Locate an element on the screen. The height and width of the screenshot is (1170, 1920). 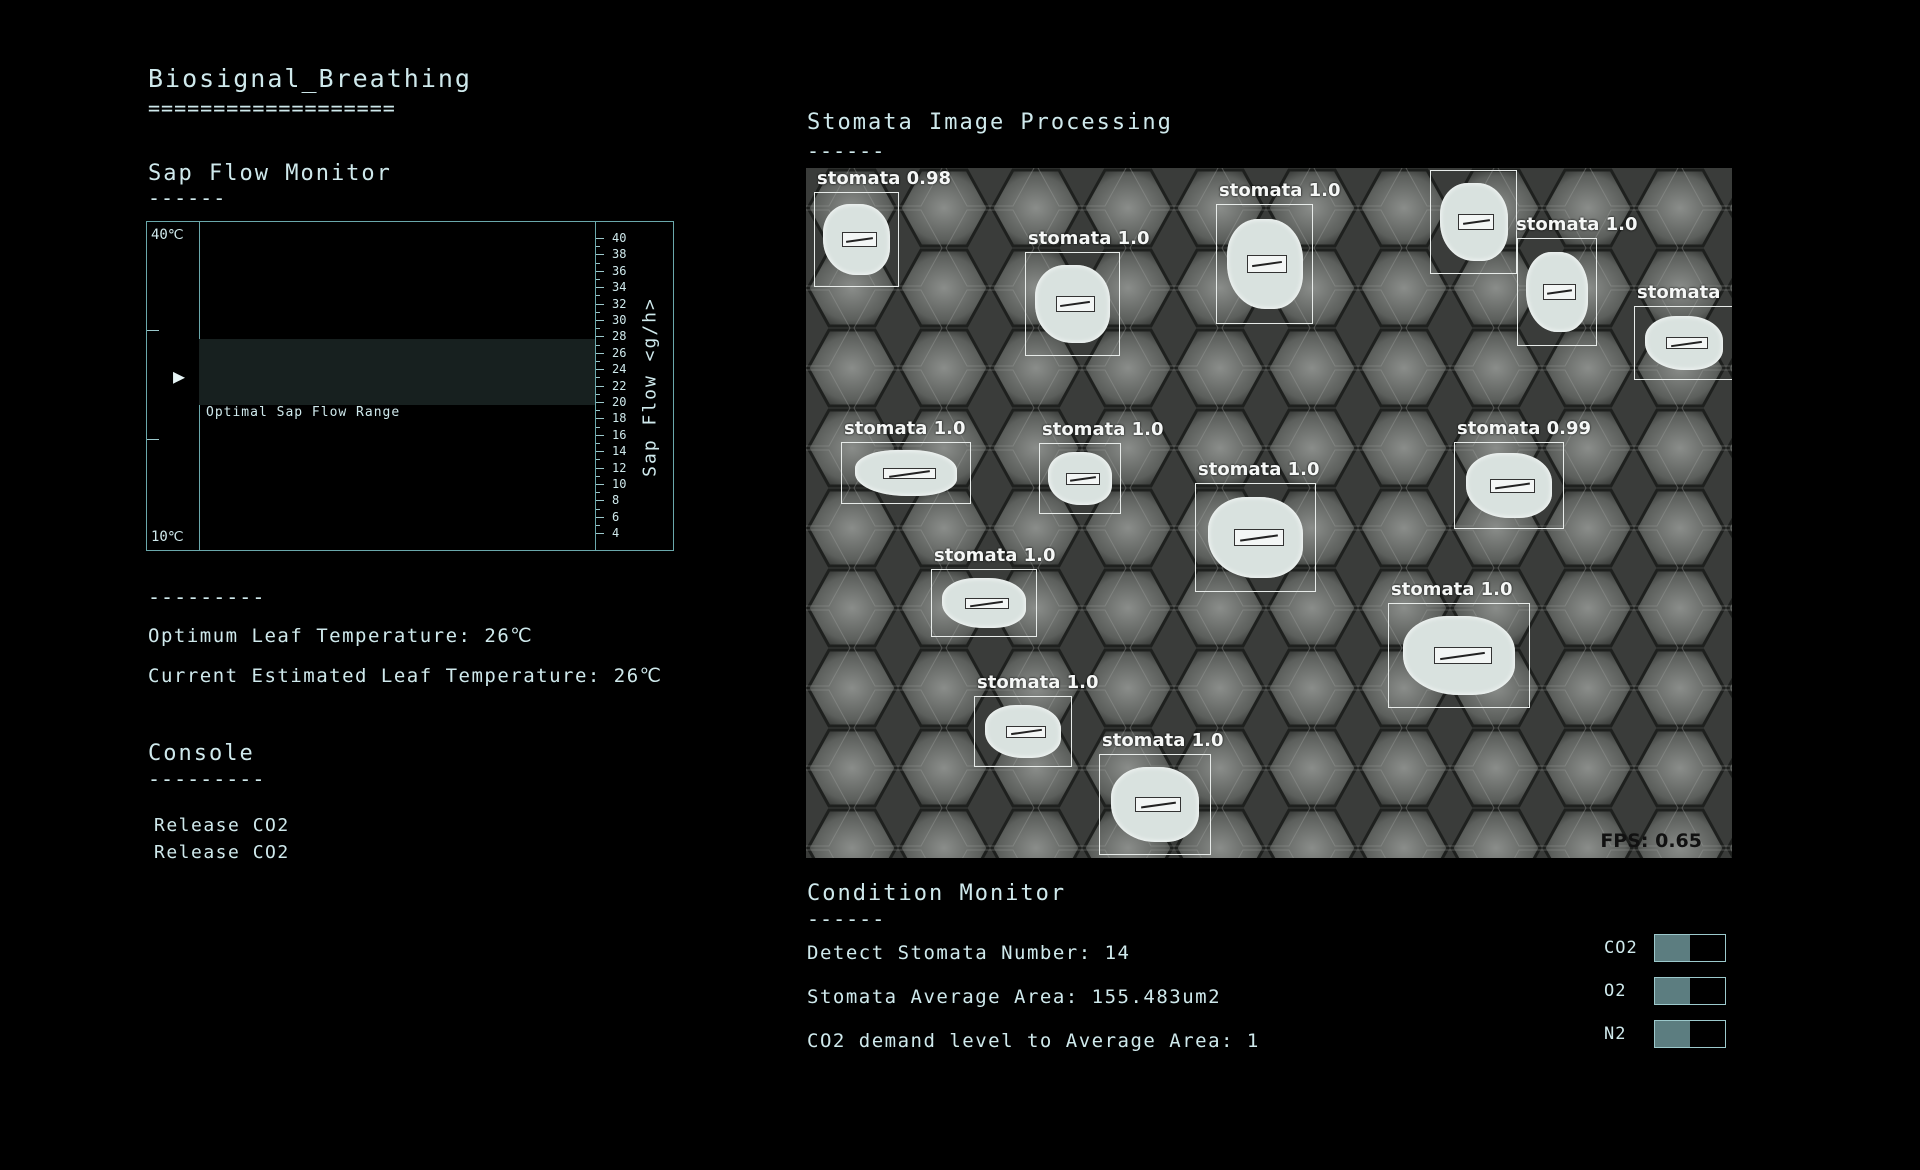
sap-flow-axis-label: Sap Flow <g/h> is located at coordinates (650, 387).